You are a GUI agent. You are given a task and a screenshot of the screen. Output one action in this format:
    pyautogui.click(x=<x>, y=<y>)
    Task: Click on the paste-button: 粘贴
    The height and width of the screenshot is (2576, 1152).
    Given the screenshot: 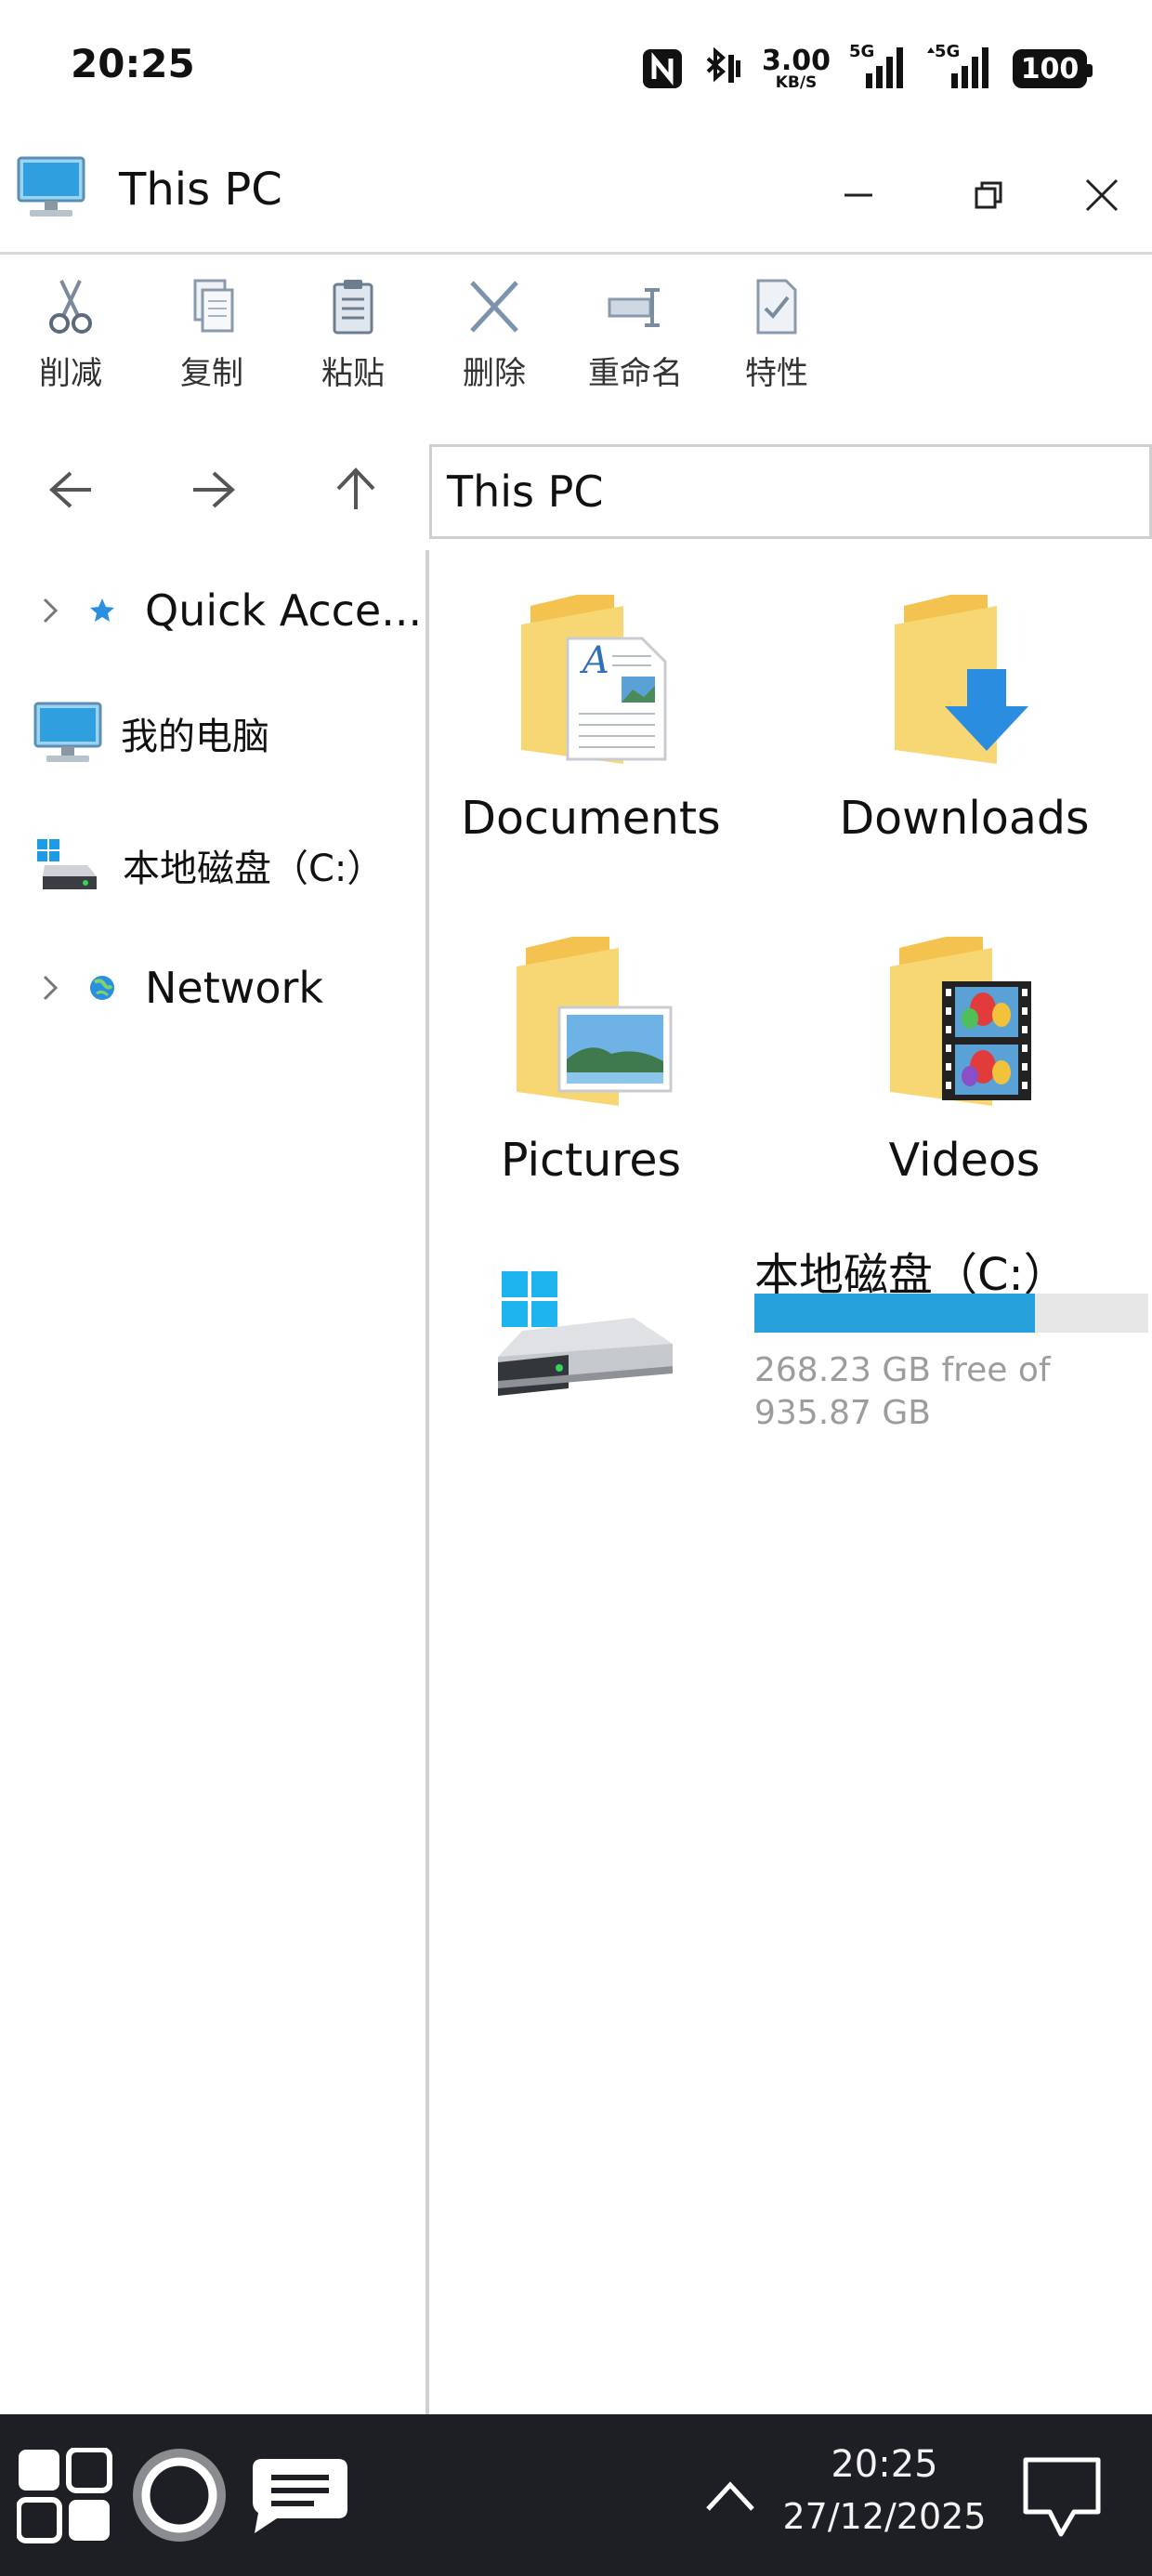 What is the action you would take?
    pyautogui.click(x=353, y=339)
    